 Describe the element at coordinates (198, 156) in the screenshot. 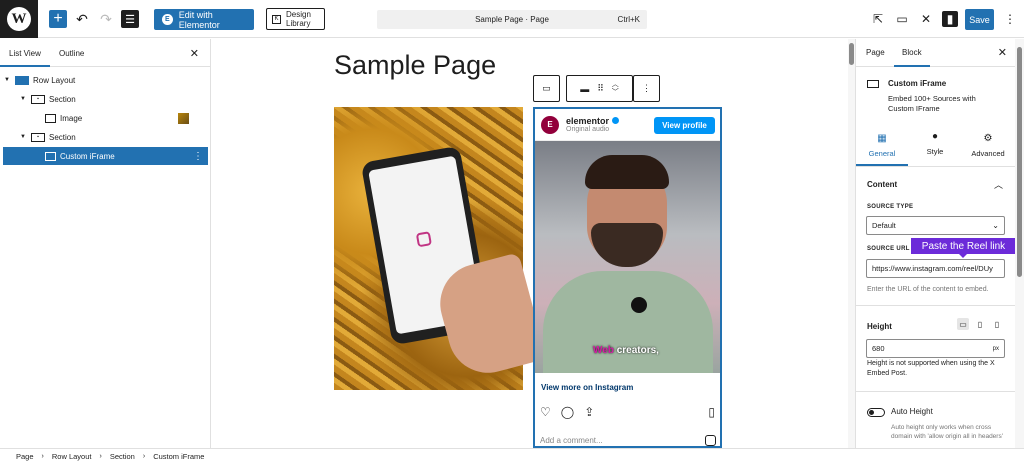

I see `options-icon: ⋮` at that location.